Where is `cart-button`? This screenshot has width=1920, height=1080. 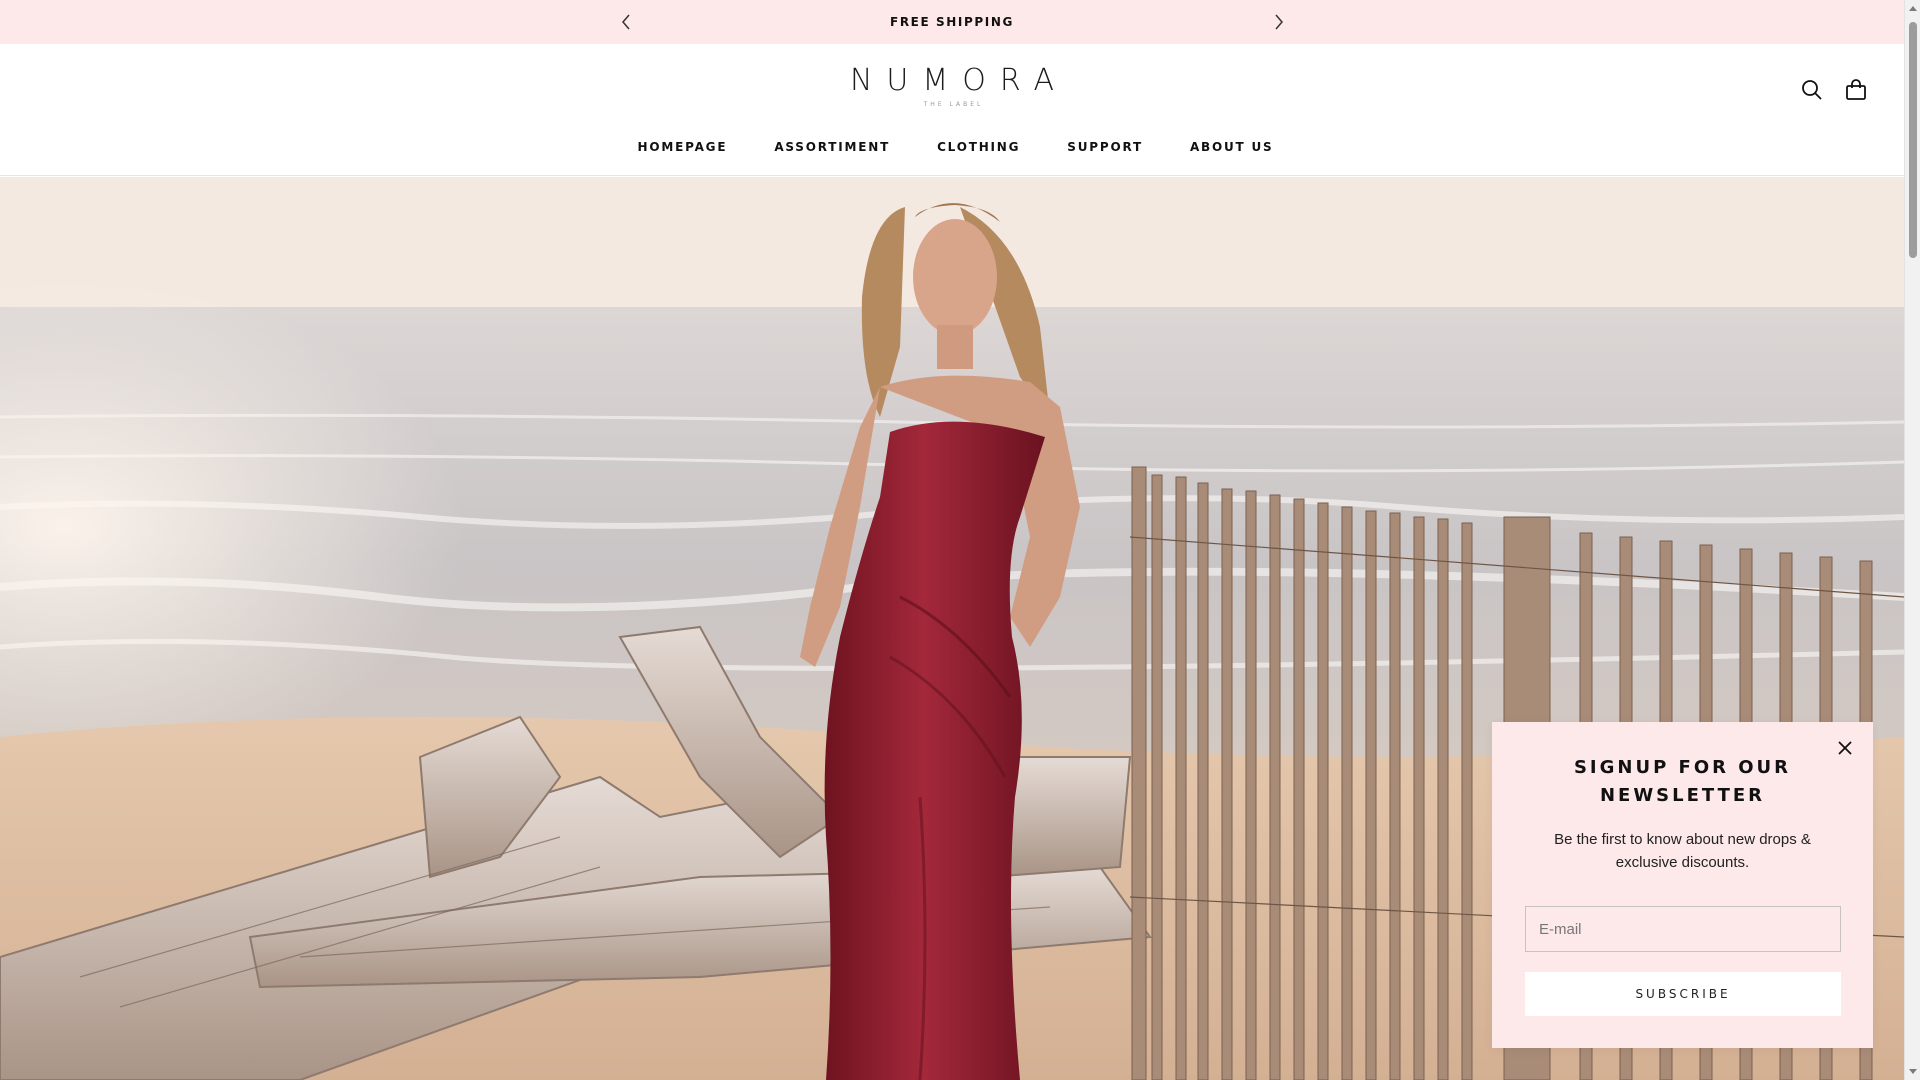
cart-button is located at coordinates (1856, 90).